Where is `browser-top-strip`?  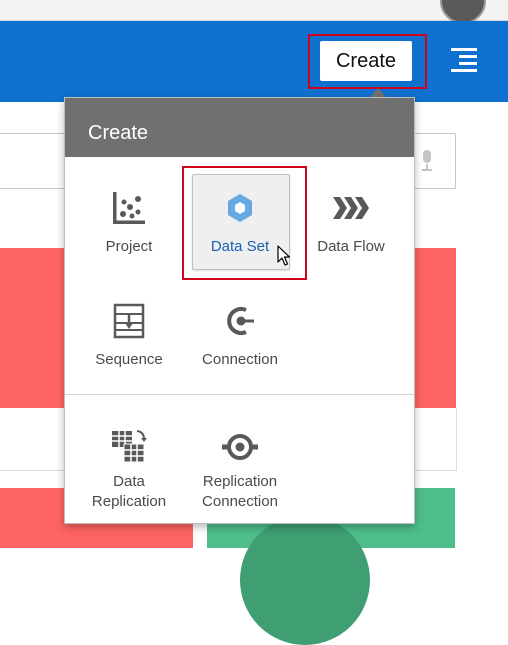
browser-top-strip is located at coordinates (254, 10).